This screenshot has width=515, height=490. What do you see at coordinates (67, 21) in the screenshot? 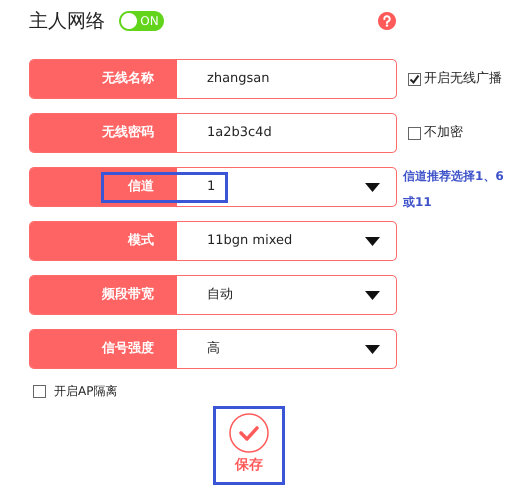
I see `section-title: 主人网络` at bounding box center [67, 21].